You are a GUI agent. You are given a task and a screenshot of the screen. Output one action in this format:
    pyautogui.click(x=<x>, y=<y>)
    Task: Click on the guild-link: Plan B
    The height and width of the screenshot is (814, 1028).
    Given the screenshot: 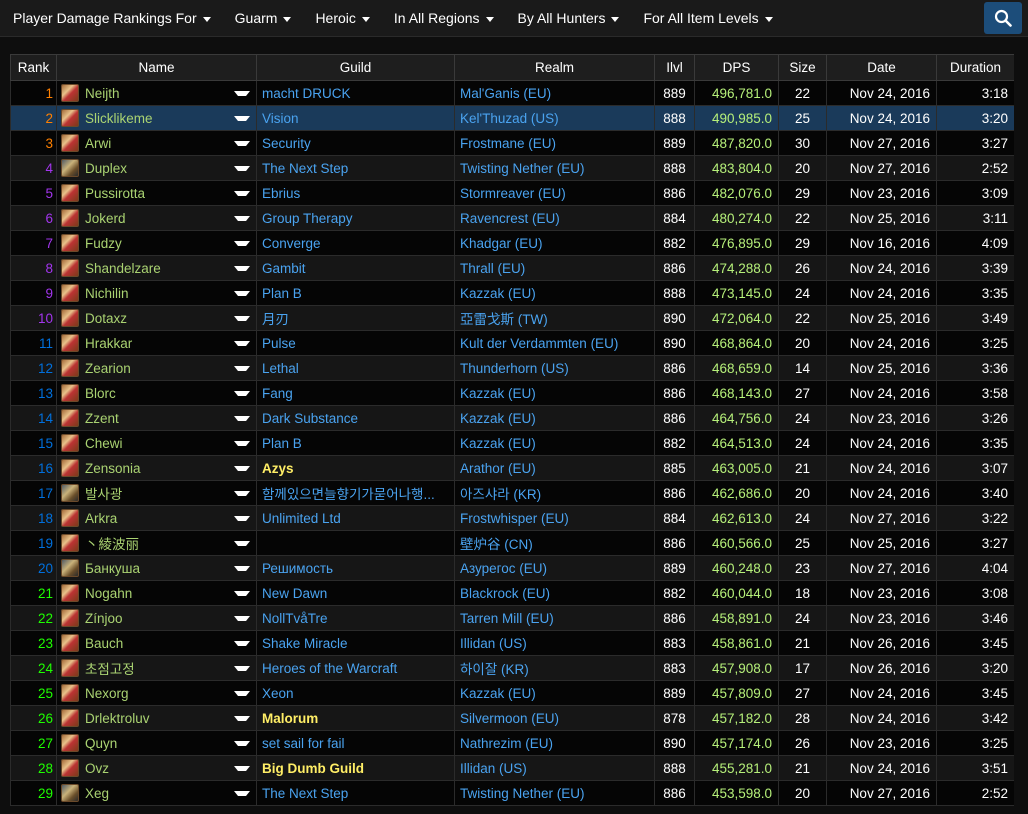 What is the action you would take?
    pyautogui.click(x=355, y=443)
    